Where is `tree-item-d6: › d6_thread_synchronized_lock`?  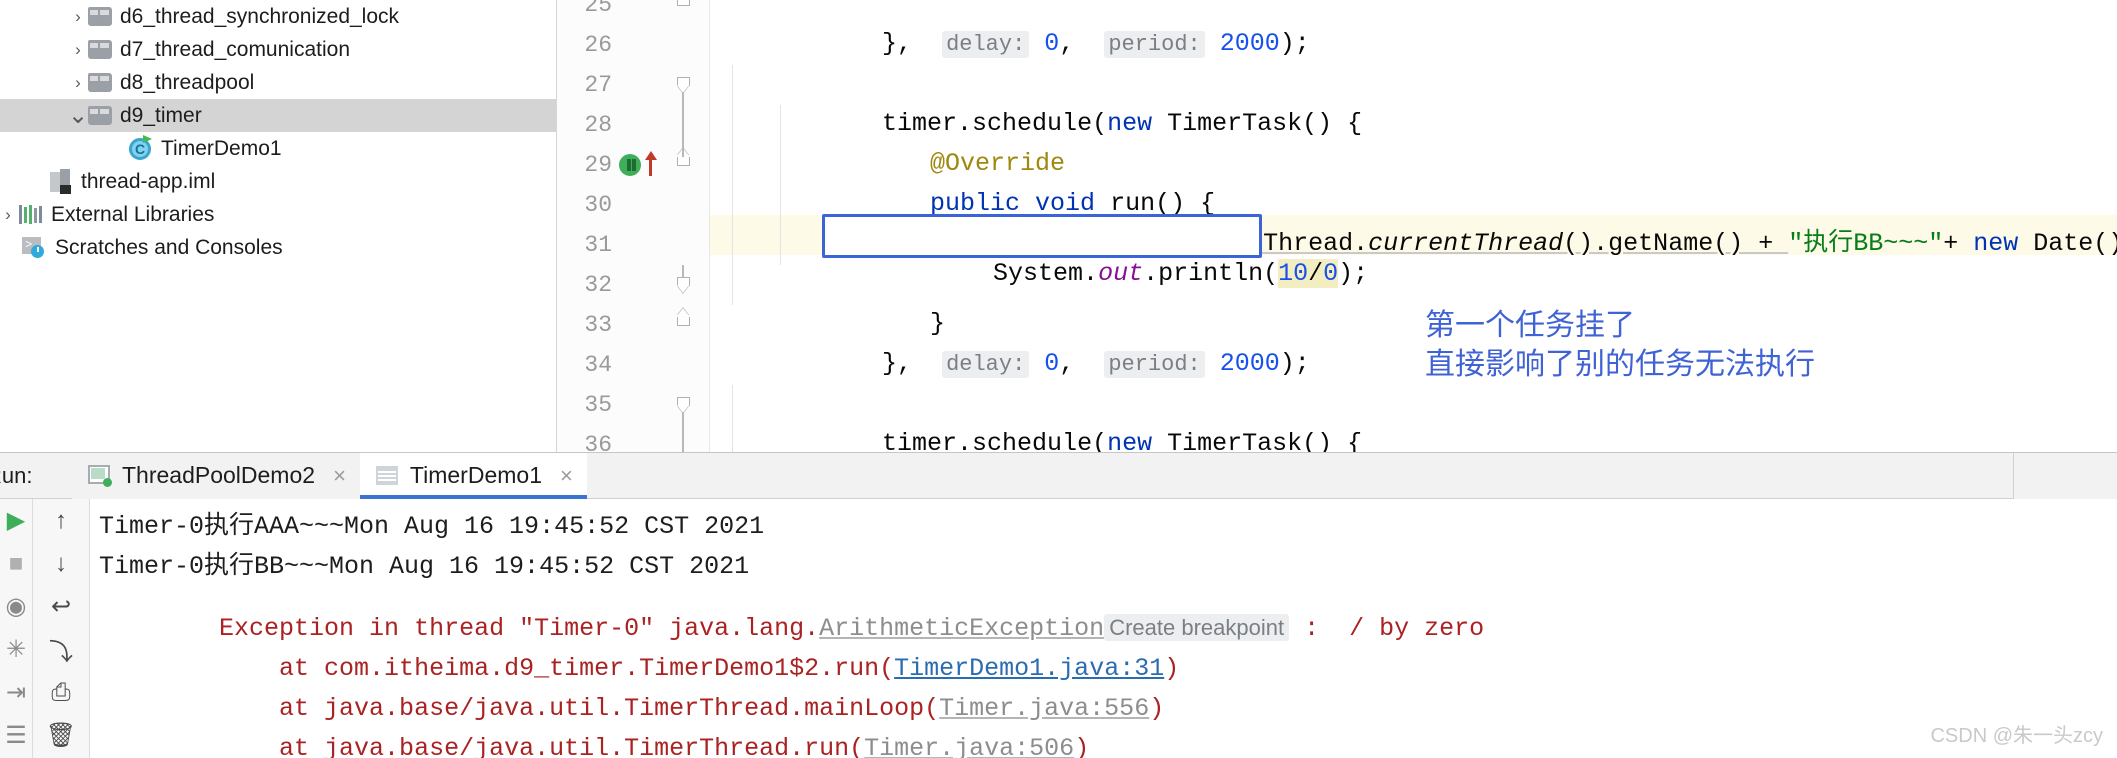
tree-item-d6: › d6_thread_synchronized_lock is located at coordinates (278, 16).